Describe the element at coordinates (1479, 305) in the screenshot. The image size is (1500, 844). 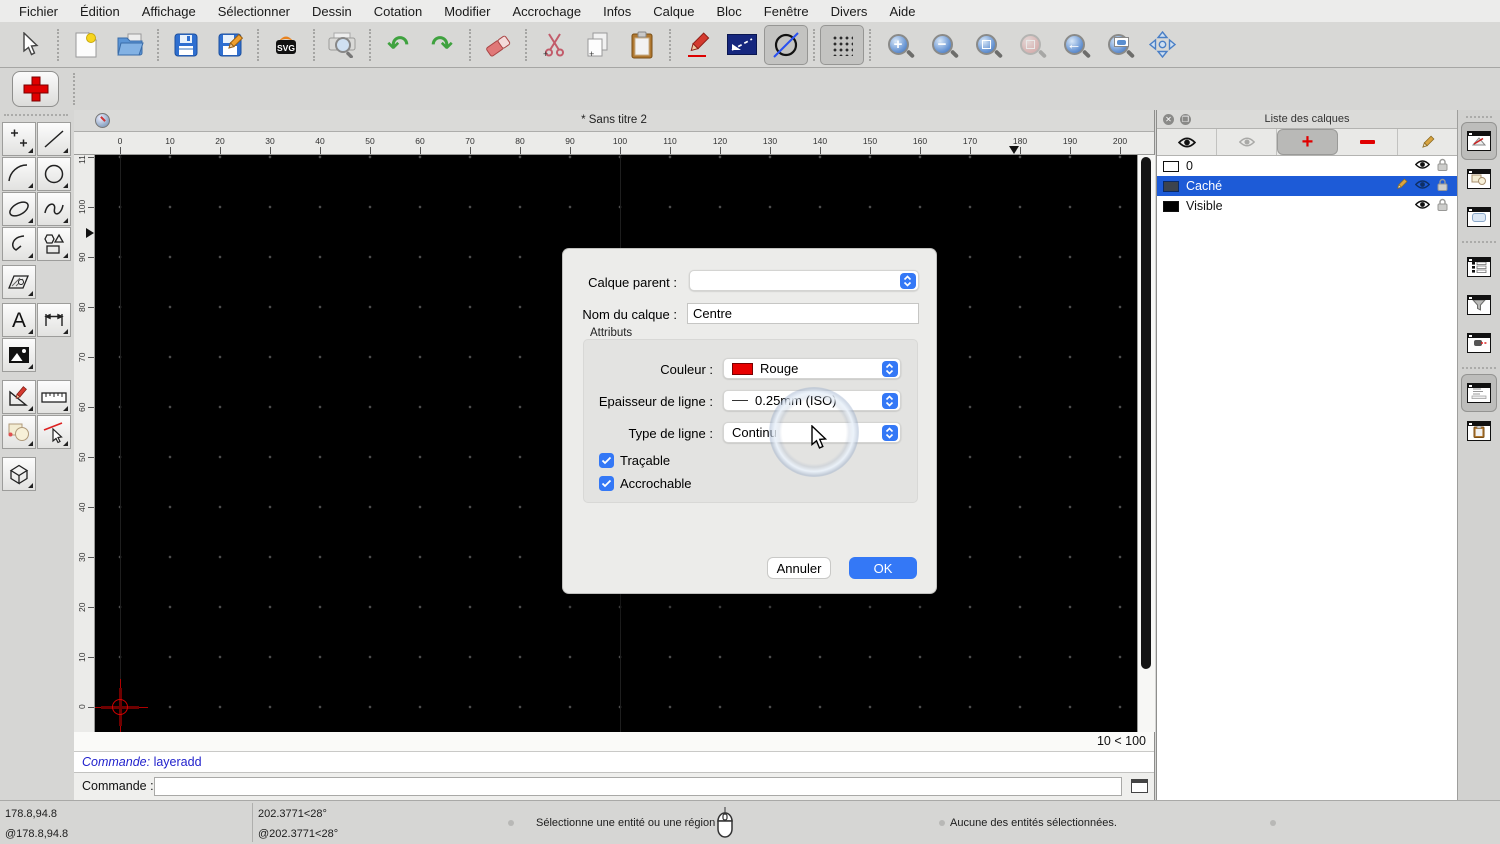
I see `selection-filter-panel-button` at that location.